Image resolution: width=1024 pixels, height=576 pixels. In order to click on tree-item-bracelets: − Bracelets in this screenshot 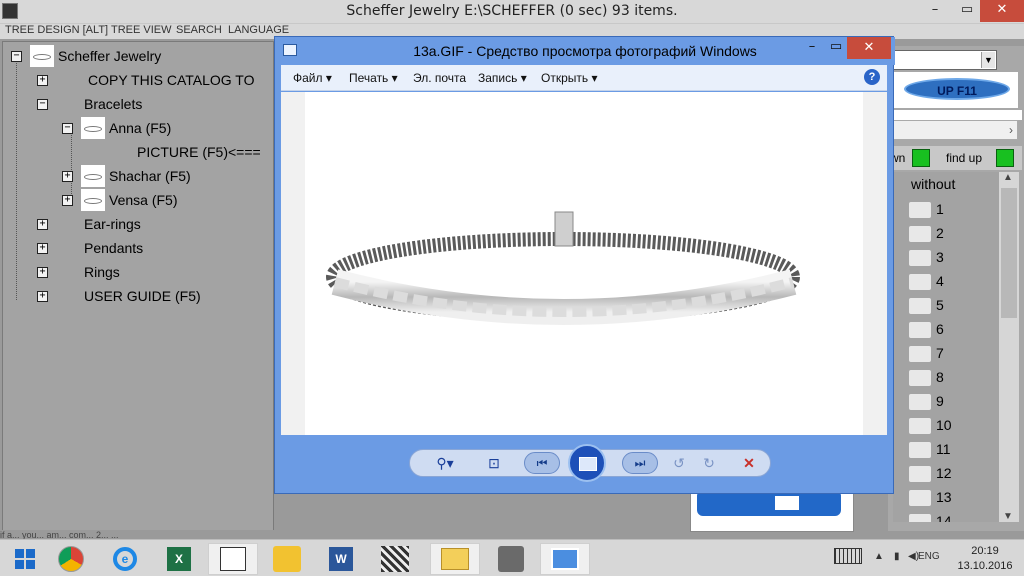, I will do `click(89, 104)`.